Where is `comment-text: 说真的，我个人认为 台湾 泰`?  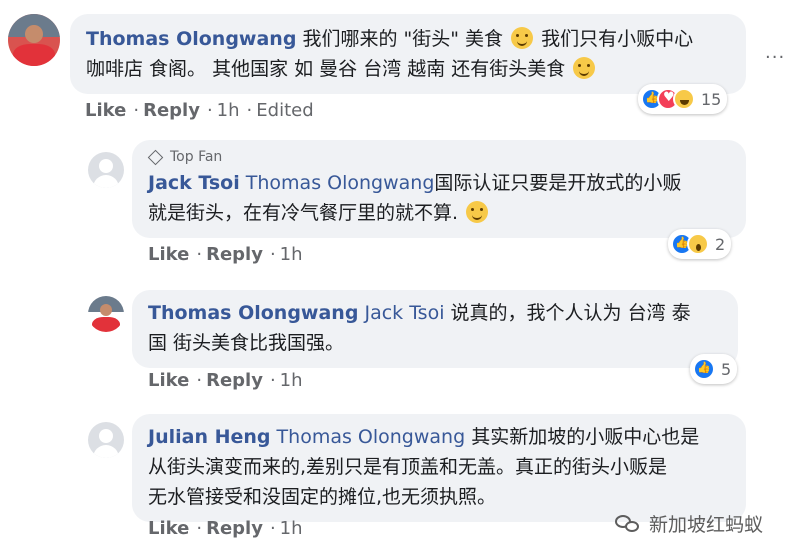 comment-text: 说真的，我个人认为 台湾 泰 is located at coordinates (570, 313).